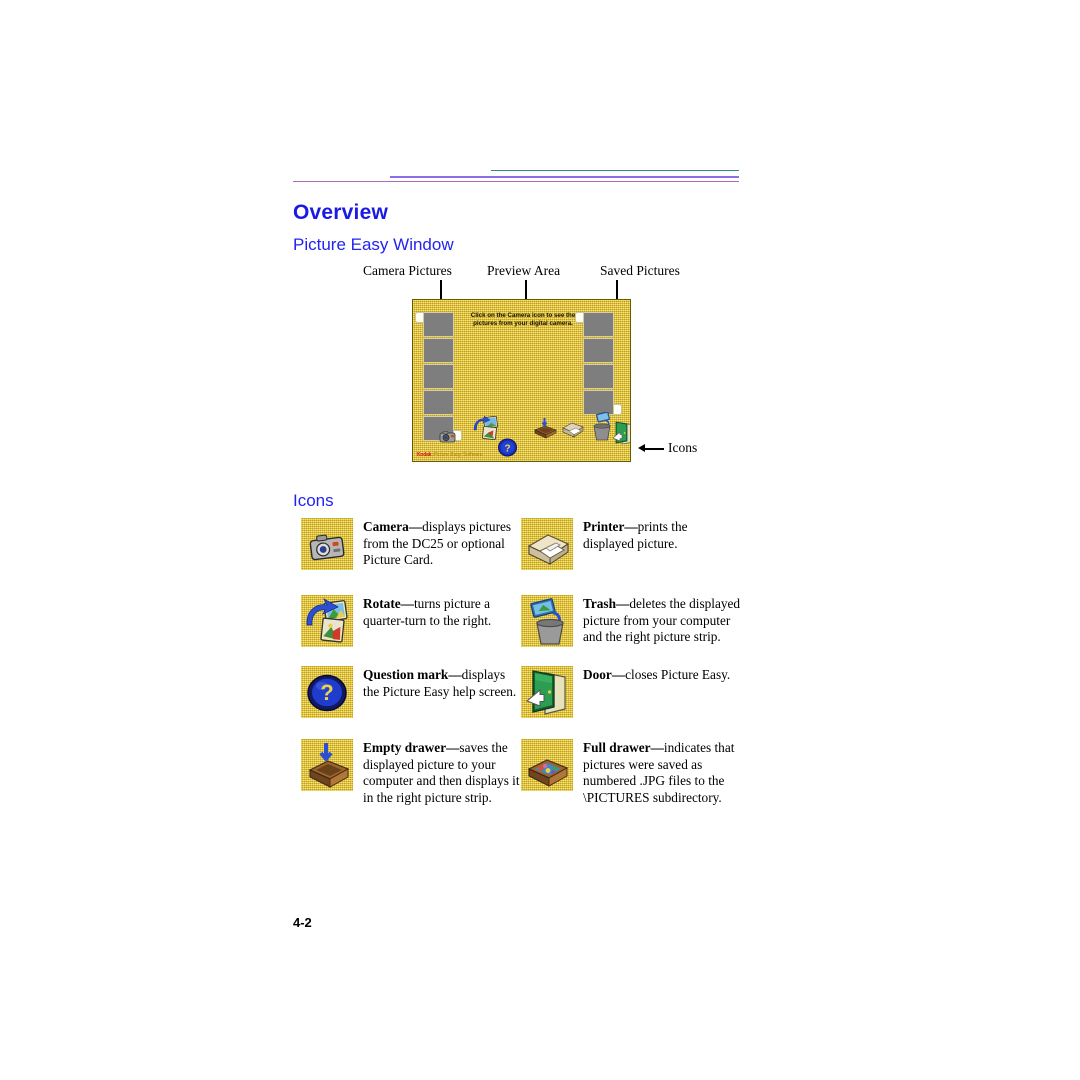  I want to click on legend-term-empty-drawer: Empty drawer, so click(405, 747).